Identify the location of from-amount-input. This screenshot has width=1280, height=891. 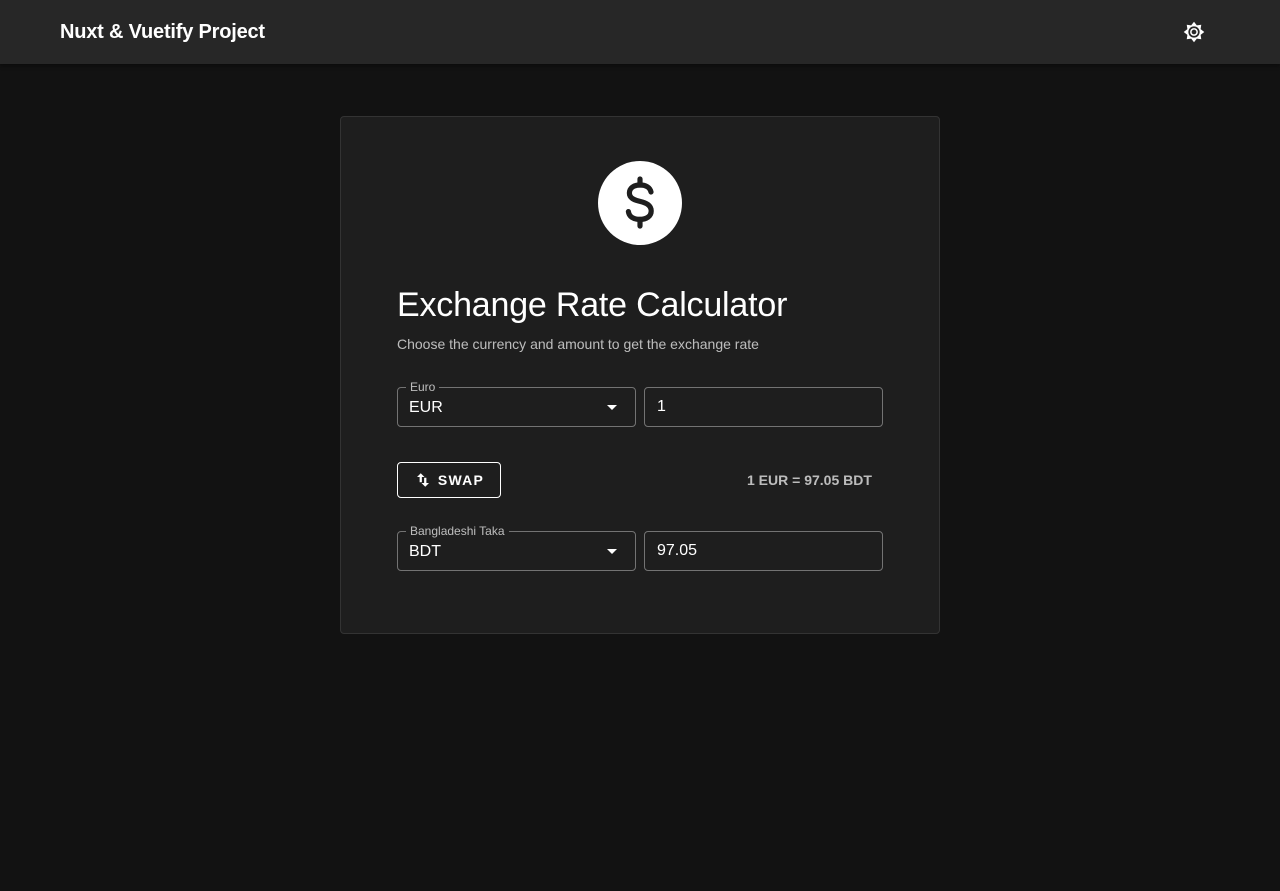
(763, 407).